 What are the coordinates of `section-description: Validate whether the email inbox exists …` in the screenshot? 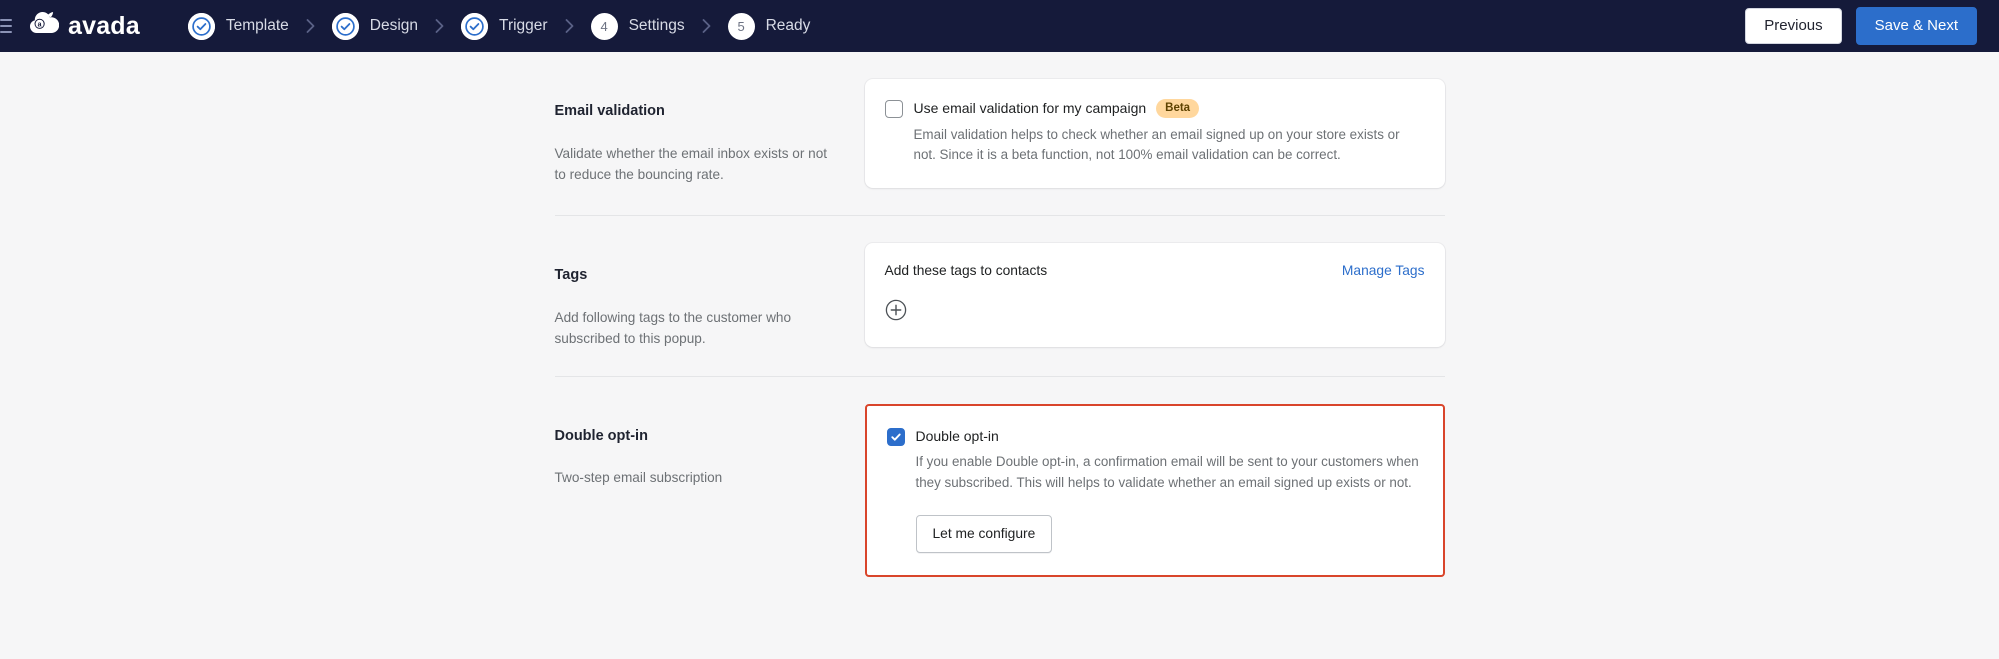 It's located at (691, 163).